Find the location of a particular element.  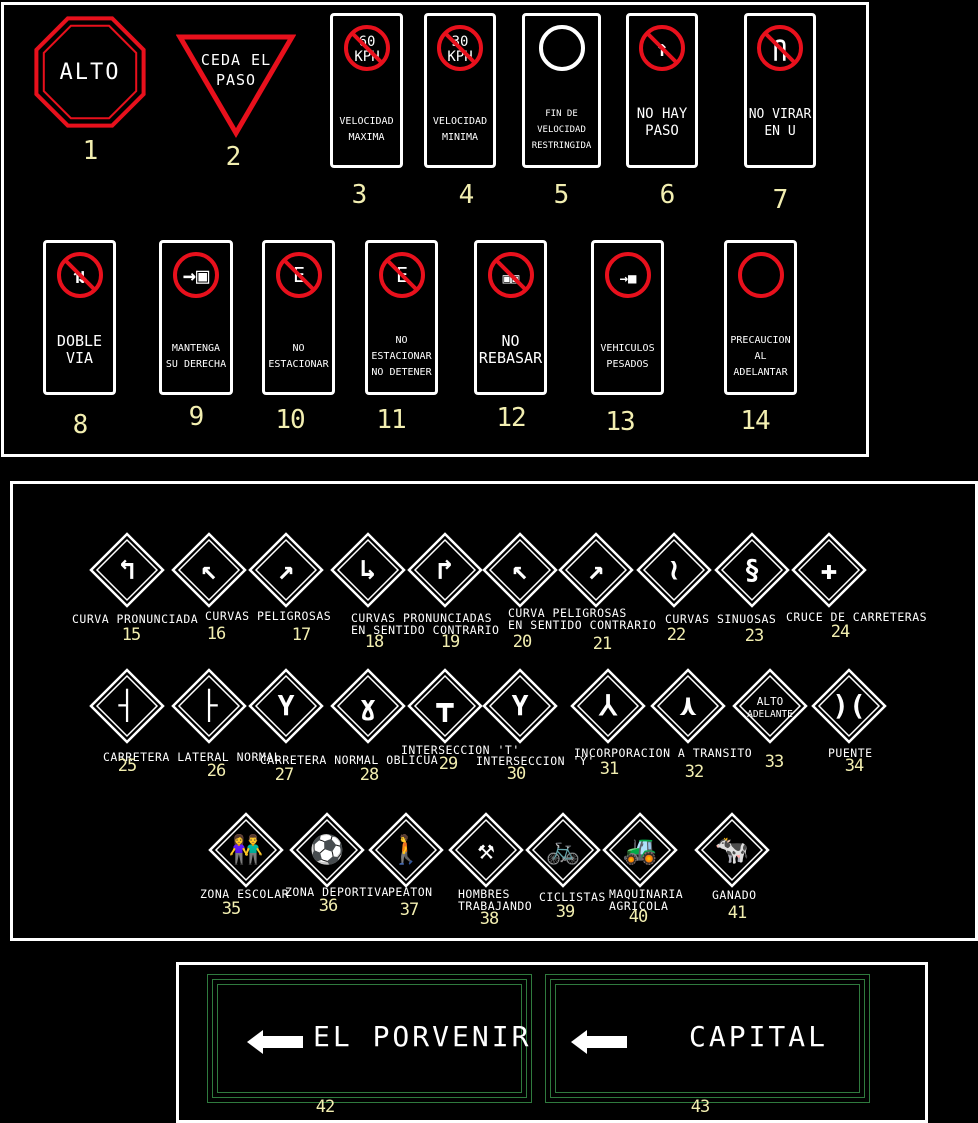

inner-sign-text: ADELANTE is located at coordinates (770, 714).